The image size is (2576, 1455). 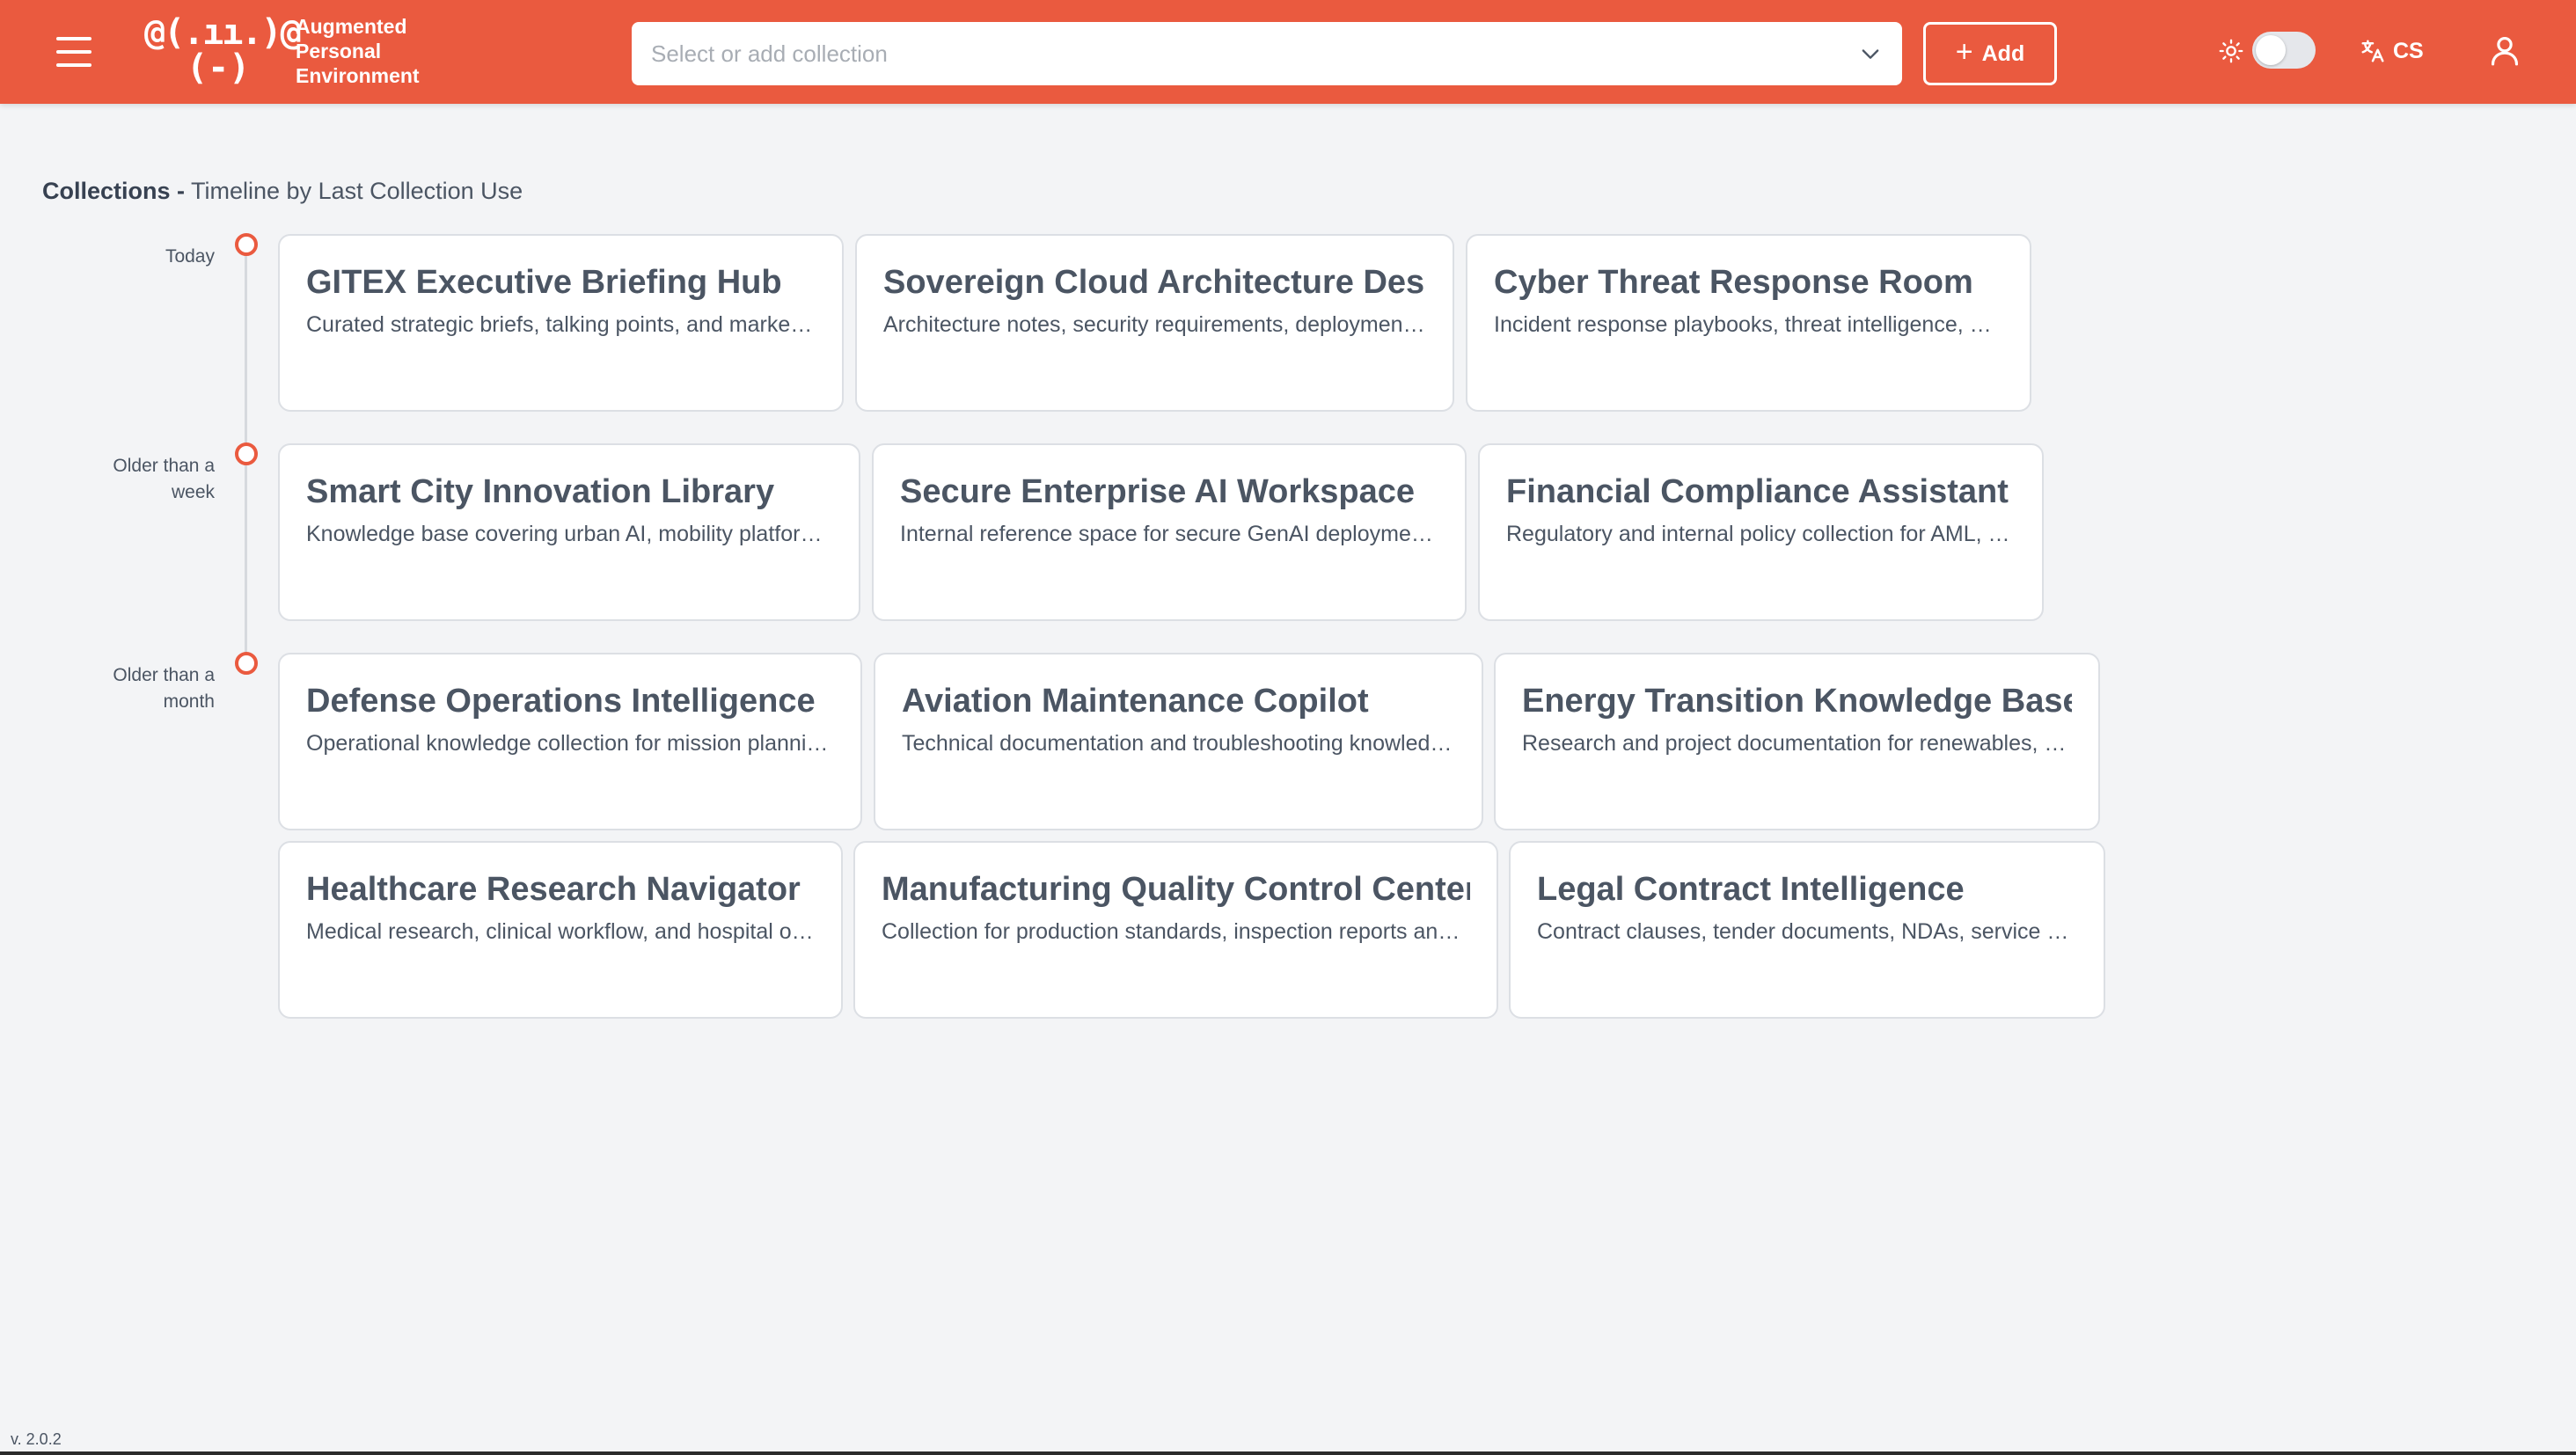 What do you see at coordinates (2372, 51) in the screenshot?
I see `translate-icon` at bounding box center [2372, 51].